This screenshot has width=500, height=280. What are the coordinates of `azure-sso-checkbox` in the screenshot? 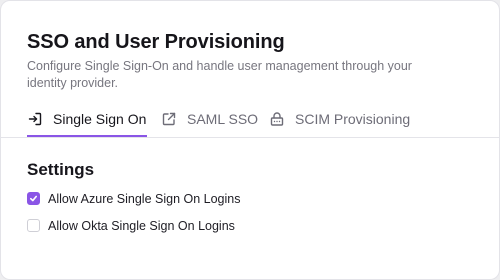 It's located at (33, 198).